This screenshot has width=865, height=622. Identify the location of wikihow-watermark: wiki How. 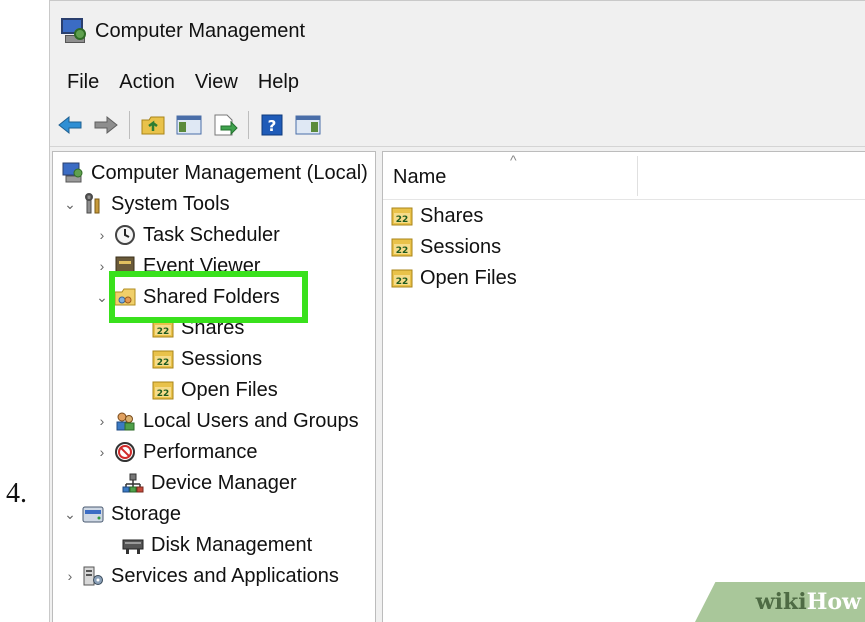
(780, 602).